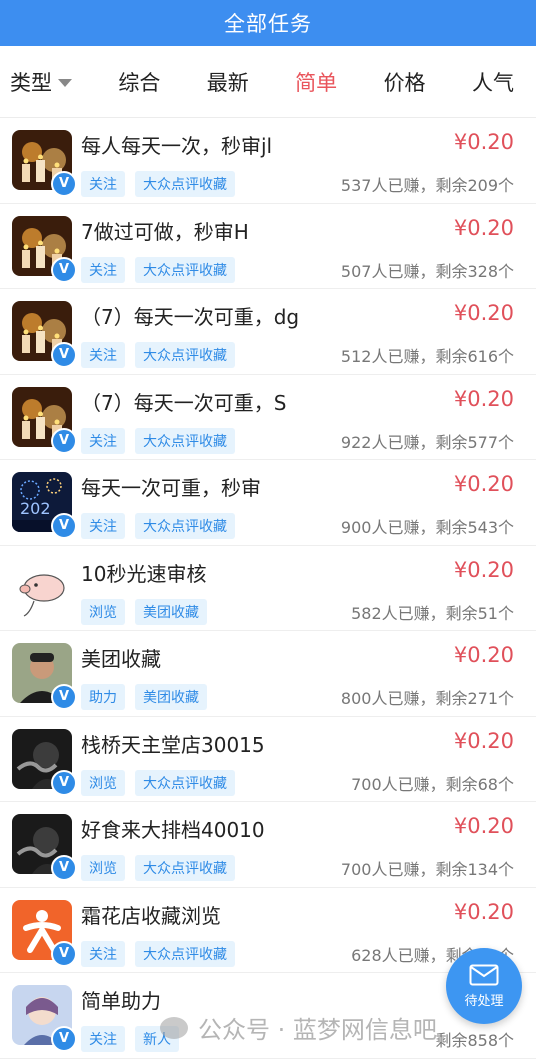 The width and height of the screenshot is (536, 1059). What do you see at coordinates (121, 659) in the screenshot?
I see `task-title: 美团收藏` at bounding box center [121, 659].